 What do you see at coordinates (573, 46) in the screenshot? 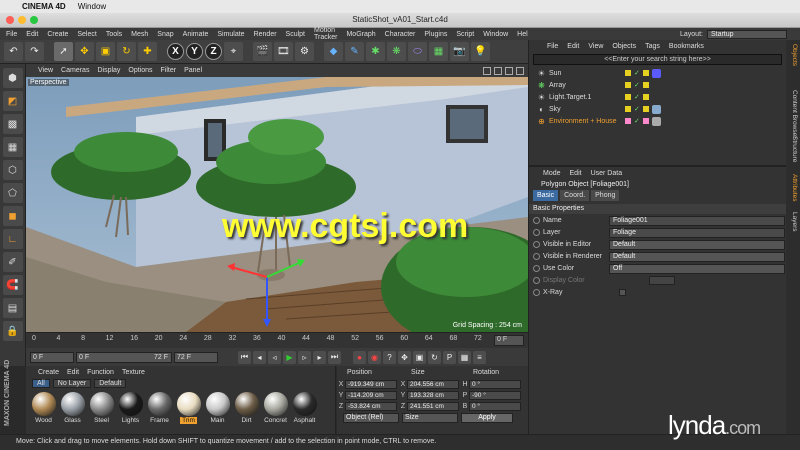
I see `object-menu-edit: Edit` at bounding box center [573, 46].